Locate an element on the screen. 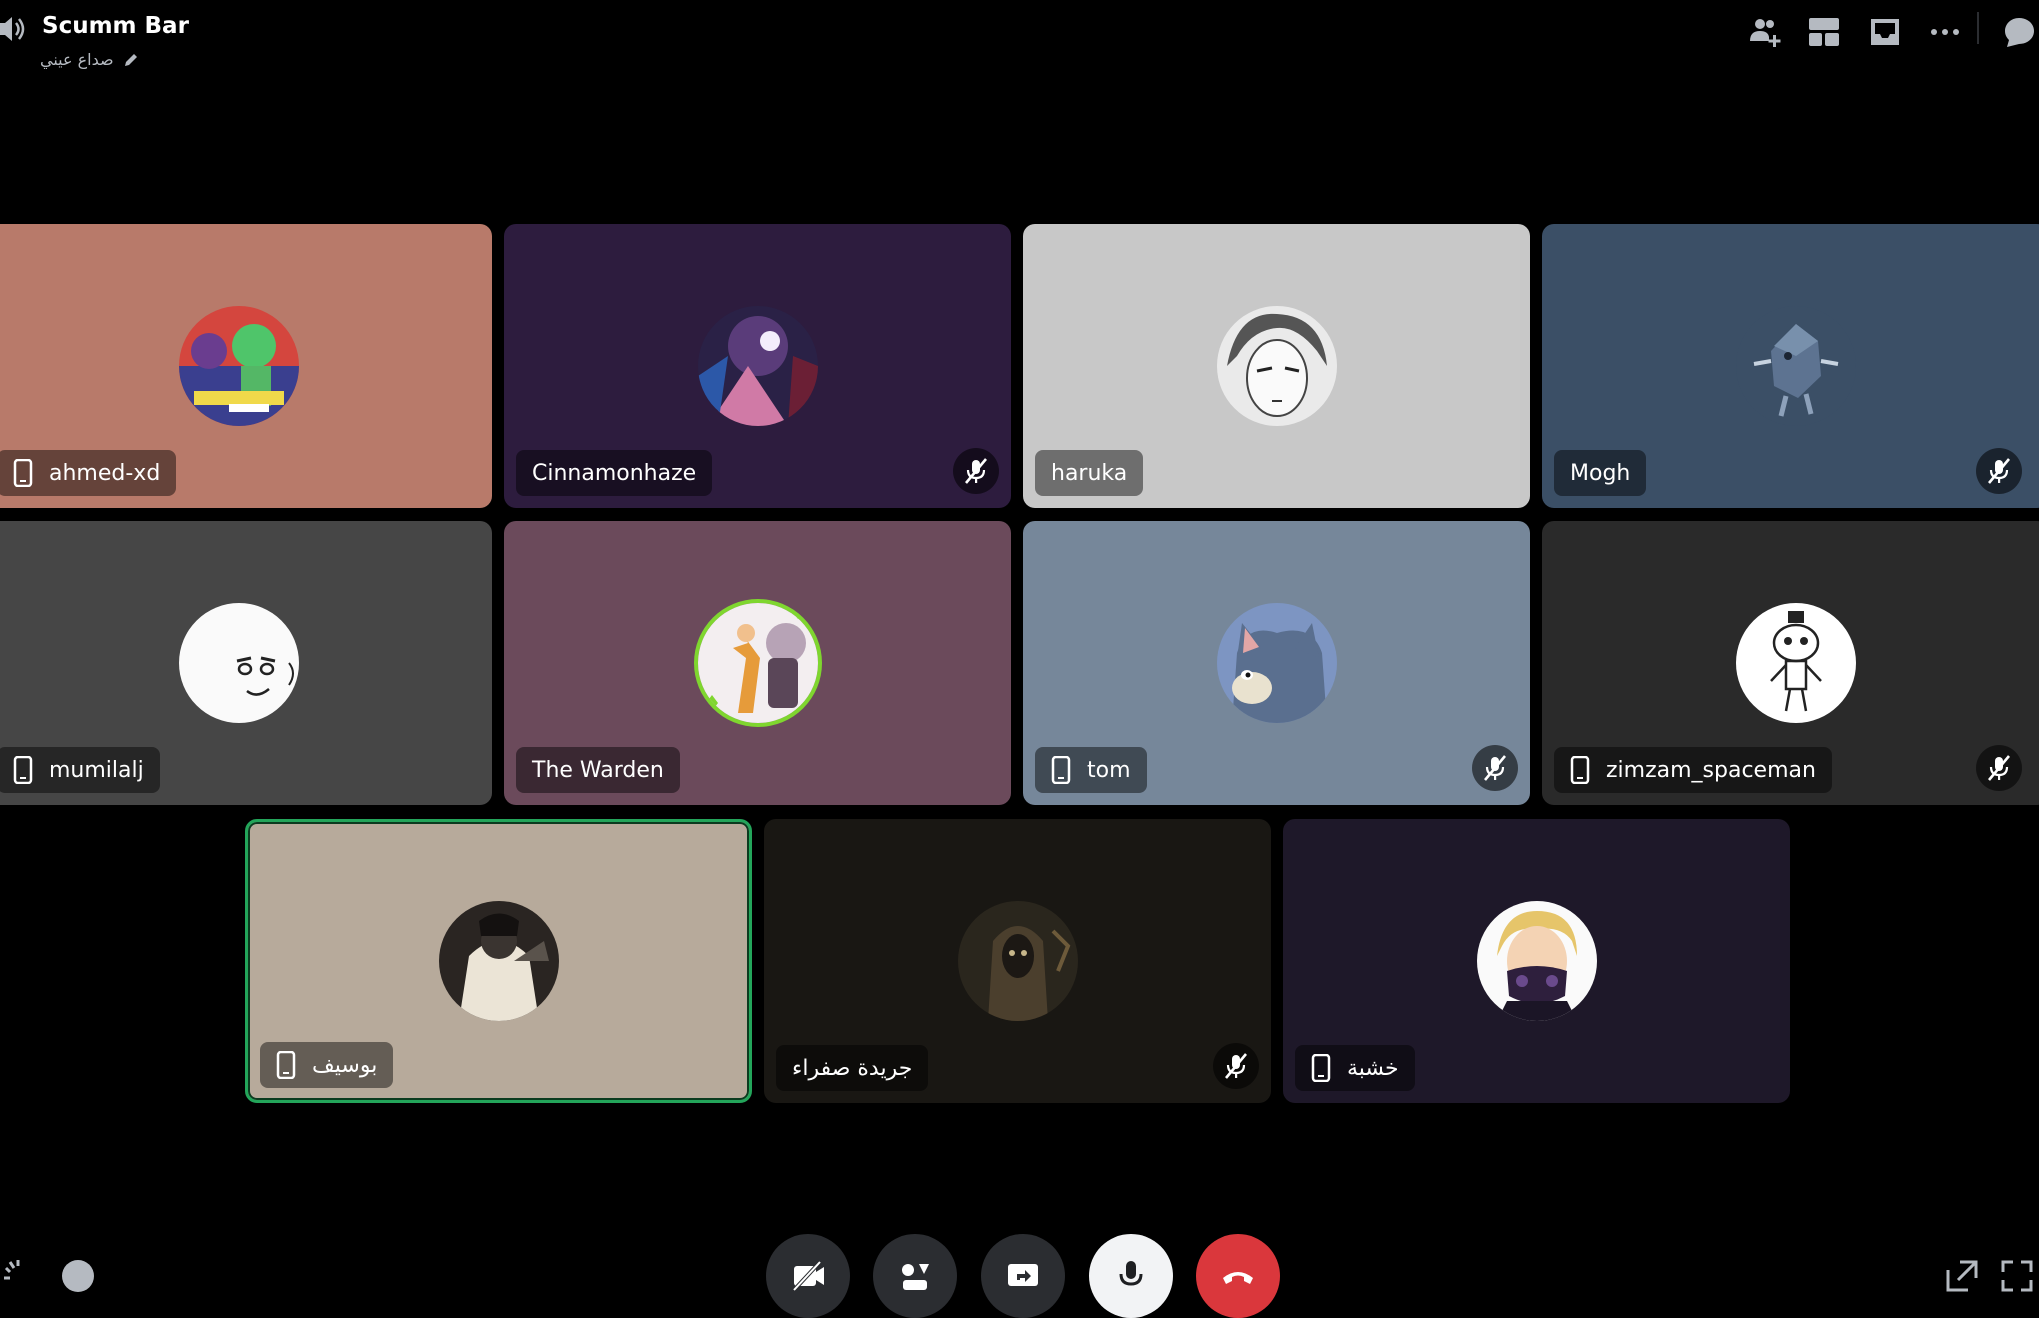  participant-name: جريدة صفراء is located at coordinates (852, 1068).